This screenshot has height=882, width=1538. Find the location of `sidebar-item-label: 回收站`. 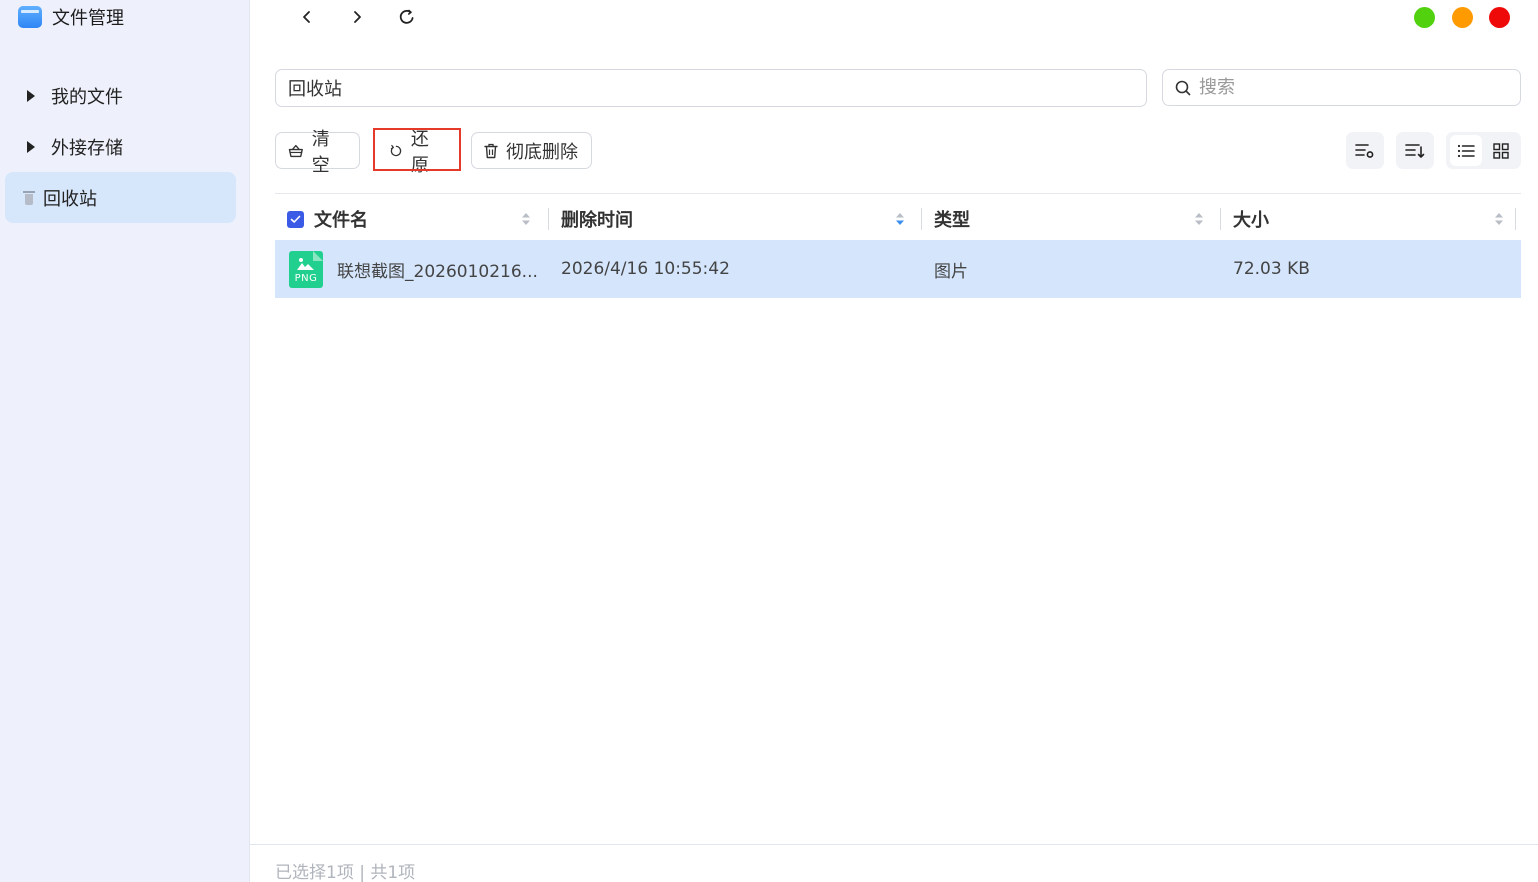

sidebar-item-label: 回收站 is located at coordinates (70, 199).